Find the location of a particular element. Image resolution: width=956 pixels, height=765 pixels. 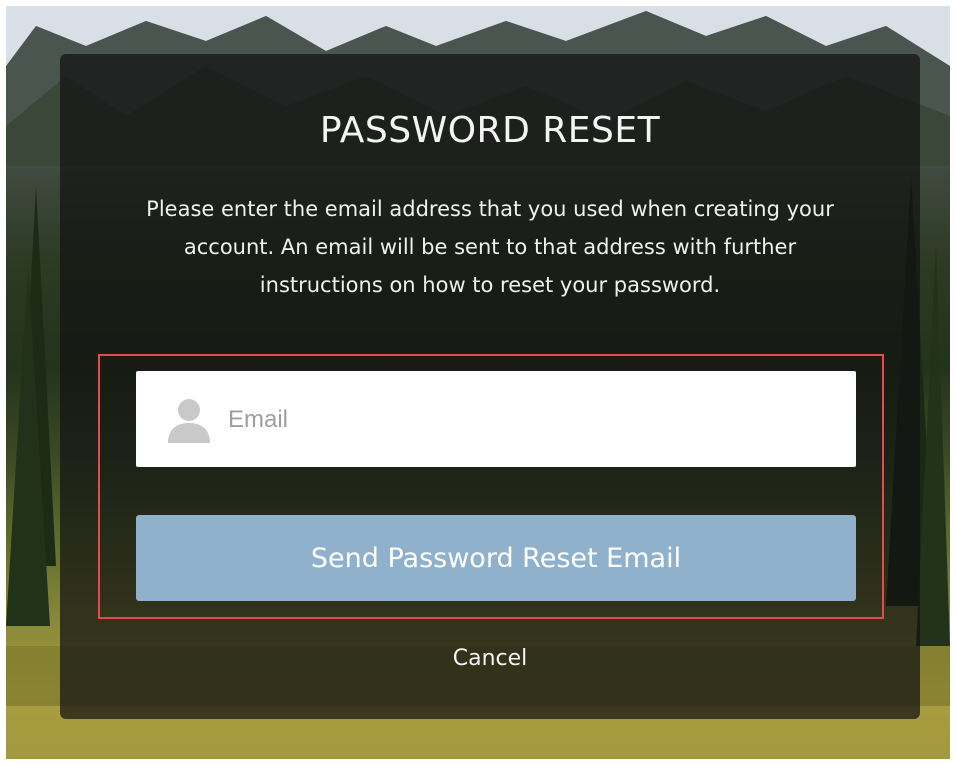

email-field-container is located at coordinates (496, 420).